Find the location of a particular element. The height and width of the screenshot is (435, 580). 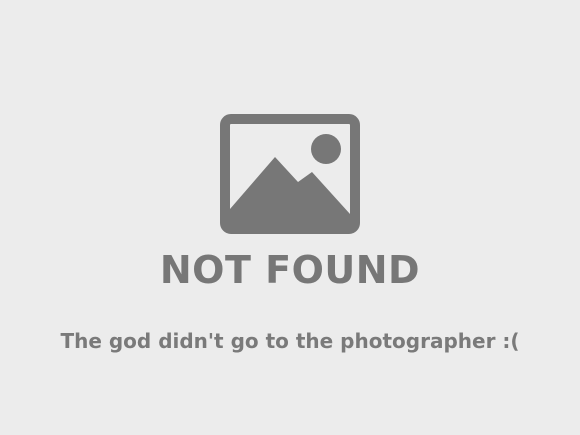

not-found-message: The god didn't go to the photographer :( is located at coordinates (290, 341).